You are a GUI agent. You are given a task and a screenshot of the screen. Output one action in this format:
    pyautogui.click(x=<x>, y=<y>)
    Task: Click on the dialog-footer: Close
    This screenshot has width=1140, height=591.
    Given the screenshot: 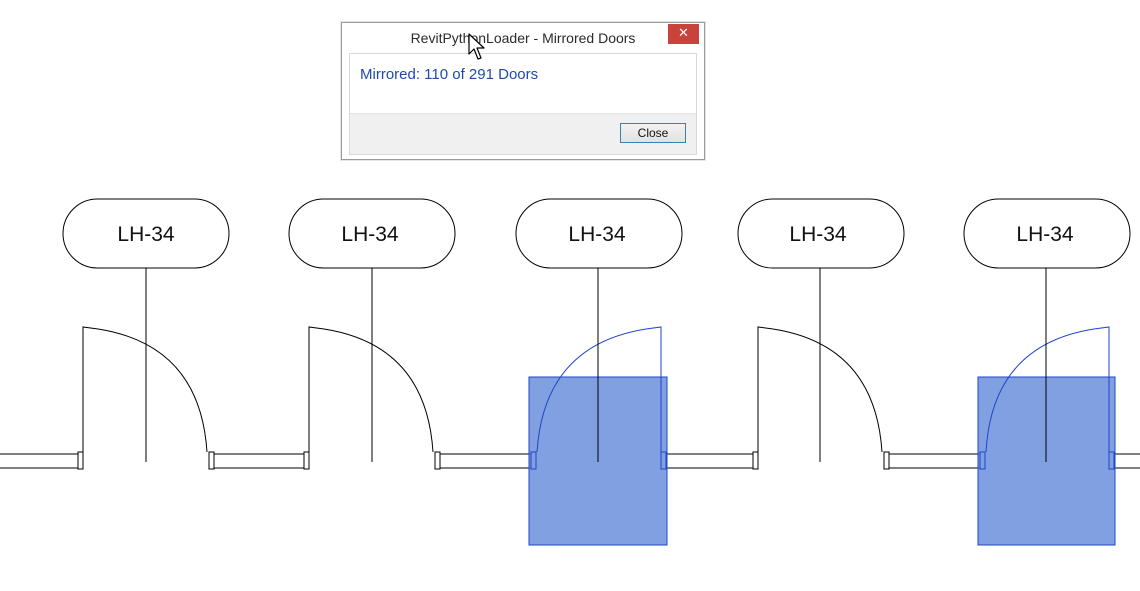 What is the action you would take?
    pyautogui.click(x=523, y=133)
    